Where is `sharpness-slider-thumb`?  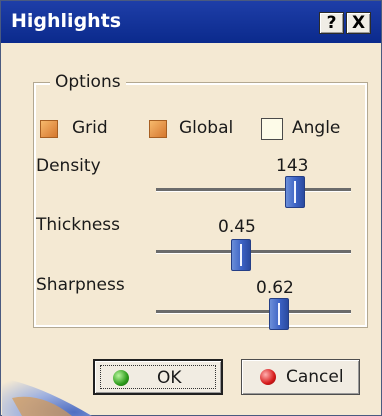 sharpness-slider-thumb is located at coordinates (279, 314).